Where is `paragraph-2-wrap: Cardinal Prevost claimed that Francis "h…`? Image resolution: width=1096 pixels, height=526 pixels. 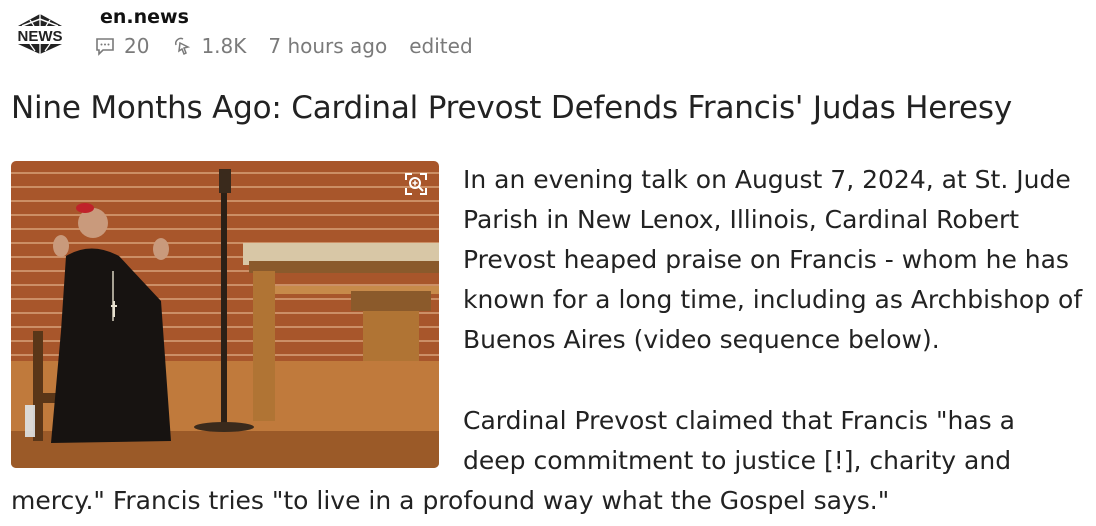 paragraph-2-wrap: Cardinal Prevost claimed that Francis "h… is located at coordinates (775, 441).